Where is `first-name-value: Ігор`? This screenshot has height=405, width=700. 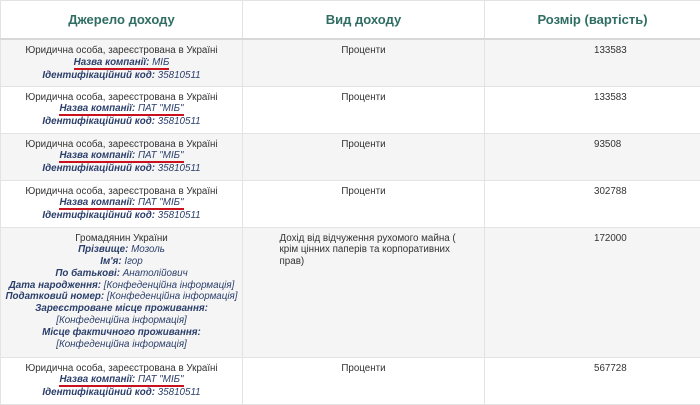
first-name-value: Ігор is located at coordinates (133, 261).